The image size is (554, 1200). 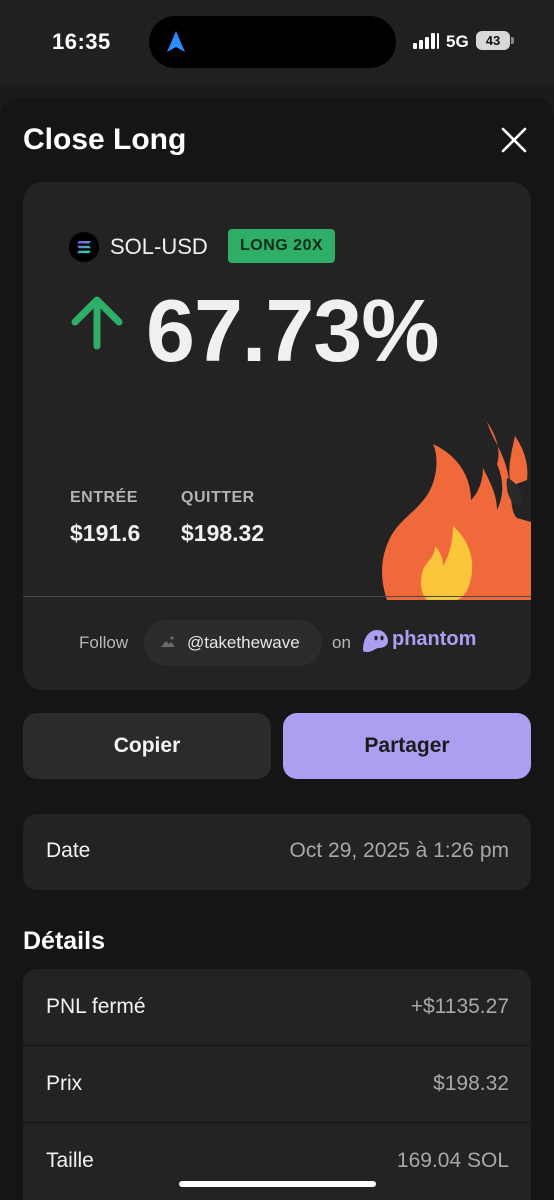 I want to click on handle-pill: @takethewave, so click(x=233, y=643).